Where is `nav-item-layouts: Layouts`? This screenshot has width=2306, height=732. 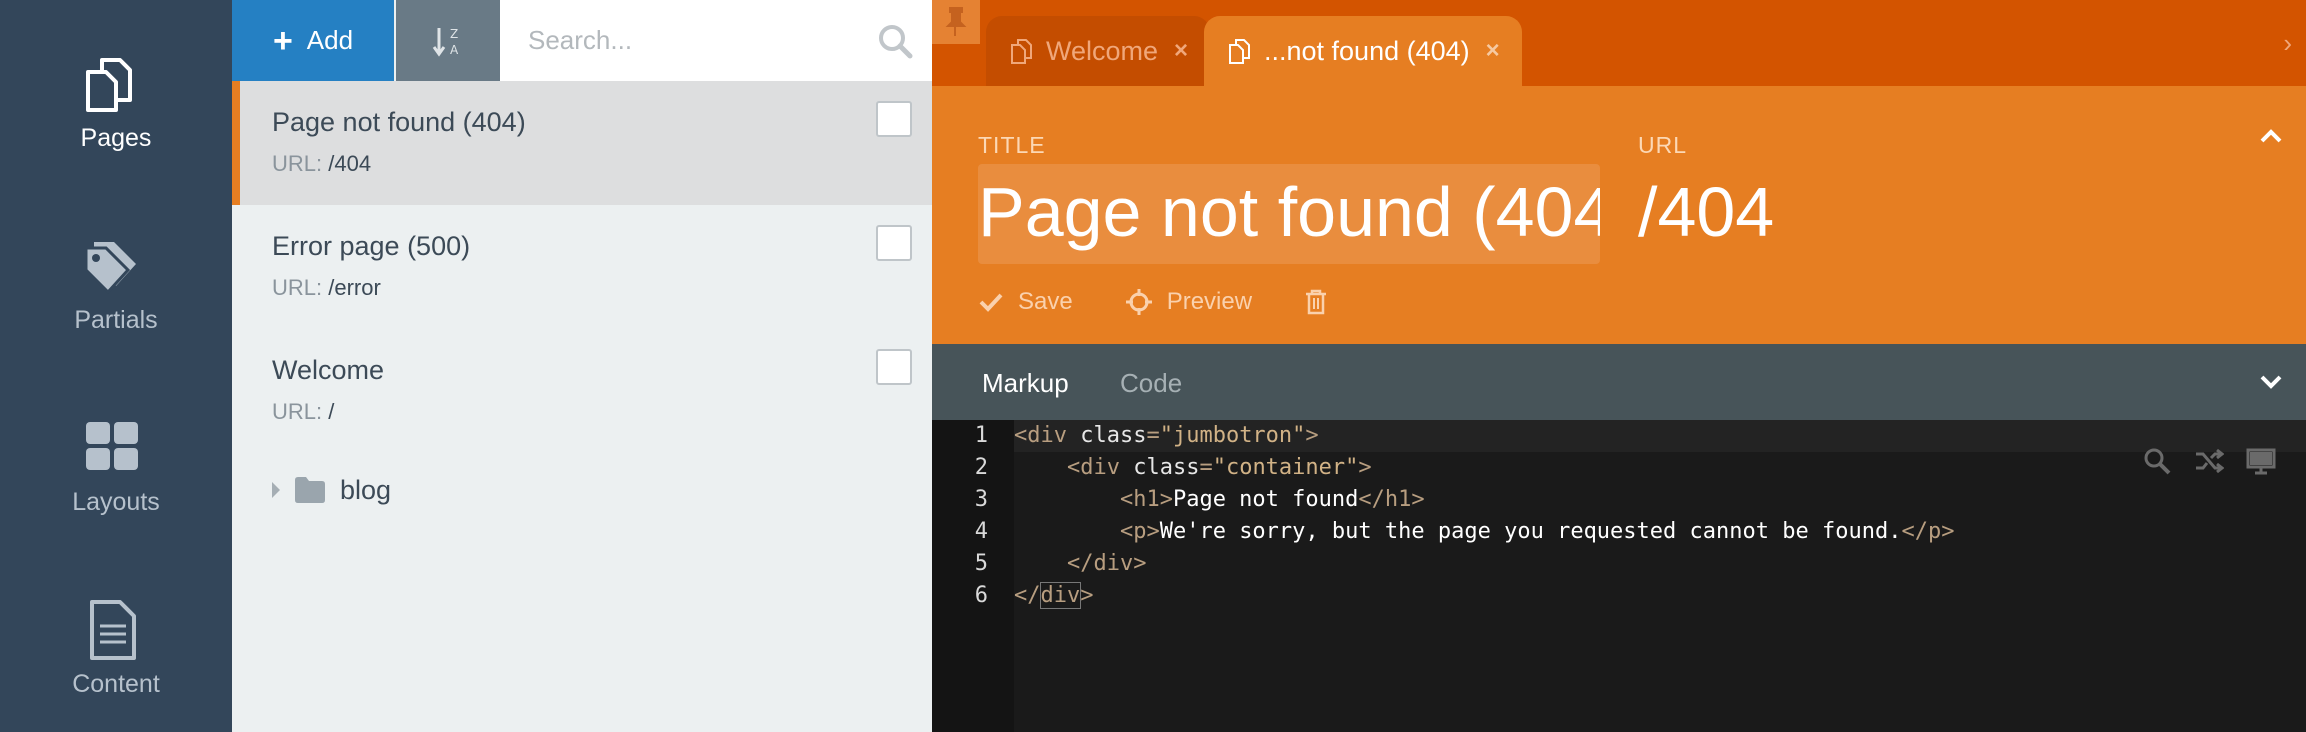 nav-item-layouts: Layouts is located at coordinates (116, 455).